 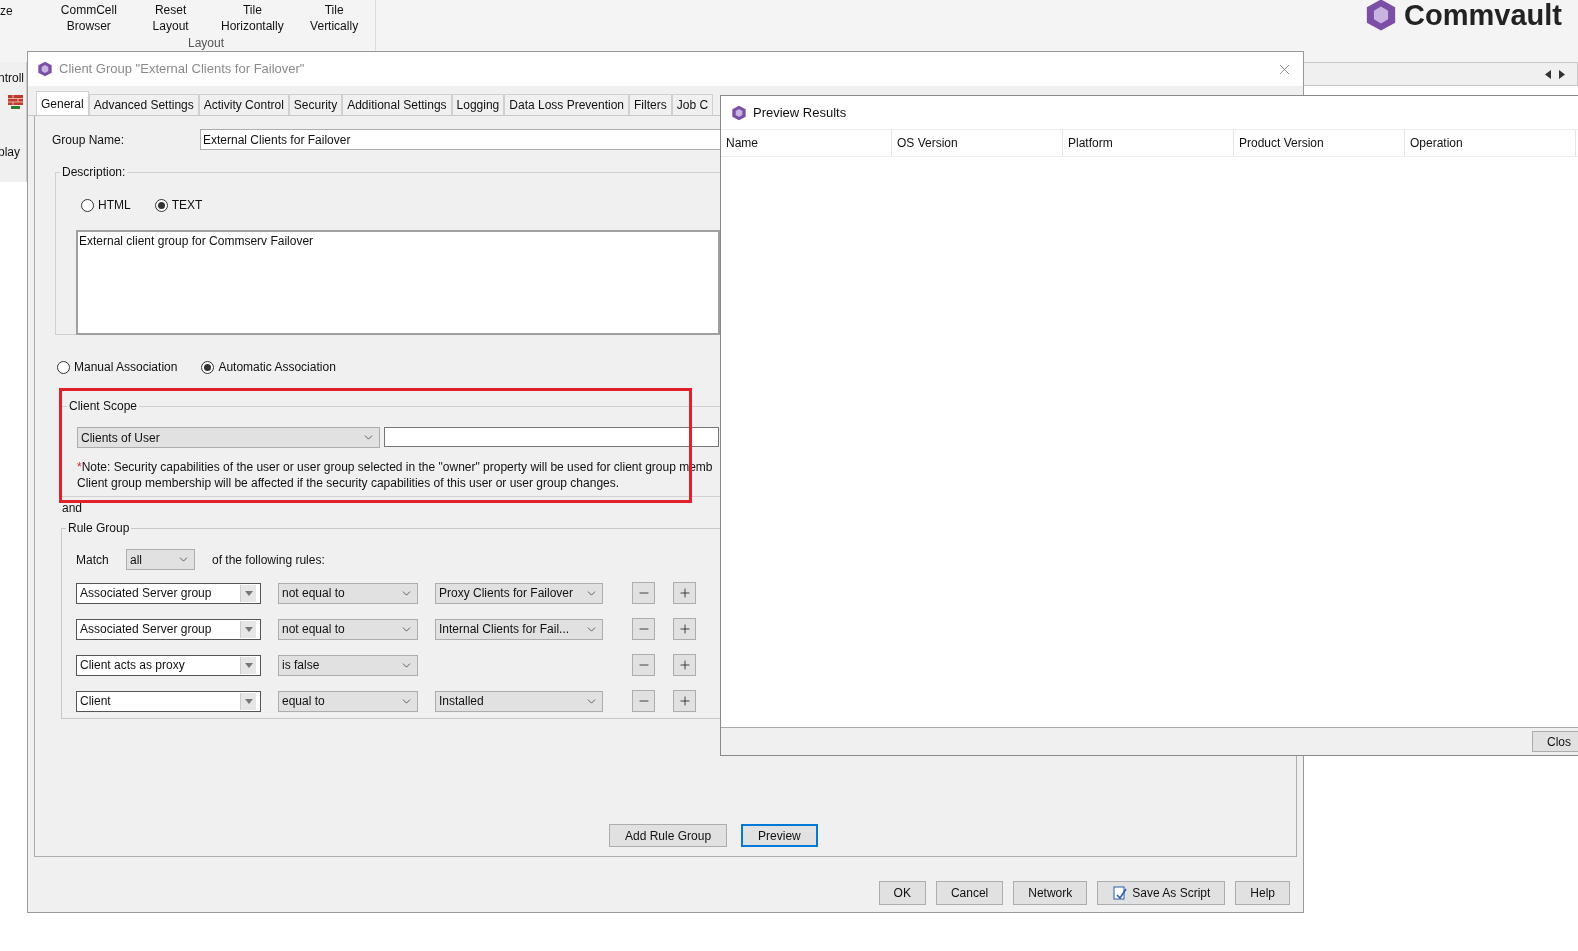 I want to click on dialog-button: OK, so click(x=902, y=893).